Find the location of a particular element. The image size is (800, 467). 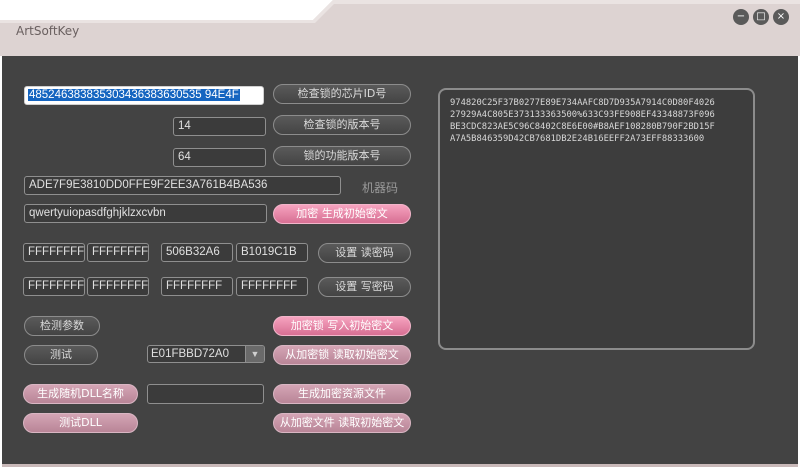

generate-resource-file-button: 生成加密资源文件 is located at coordinates (342, 394).